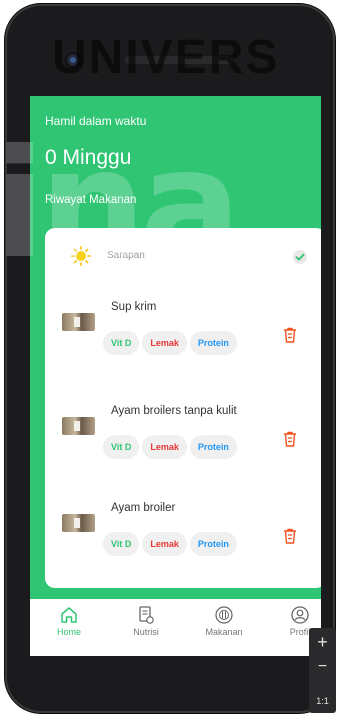 This screenshot has width=342, height=717. What do you see at coordinates (96, 121) in the screenshot?
I see `pregnancy-label: Hamil dalam waktu` at bounding box center [96, 121].